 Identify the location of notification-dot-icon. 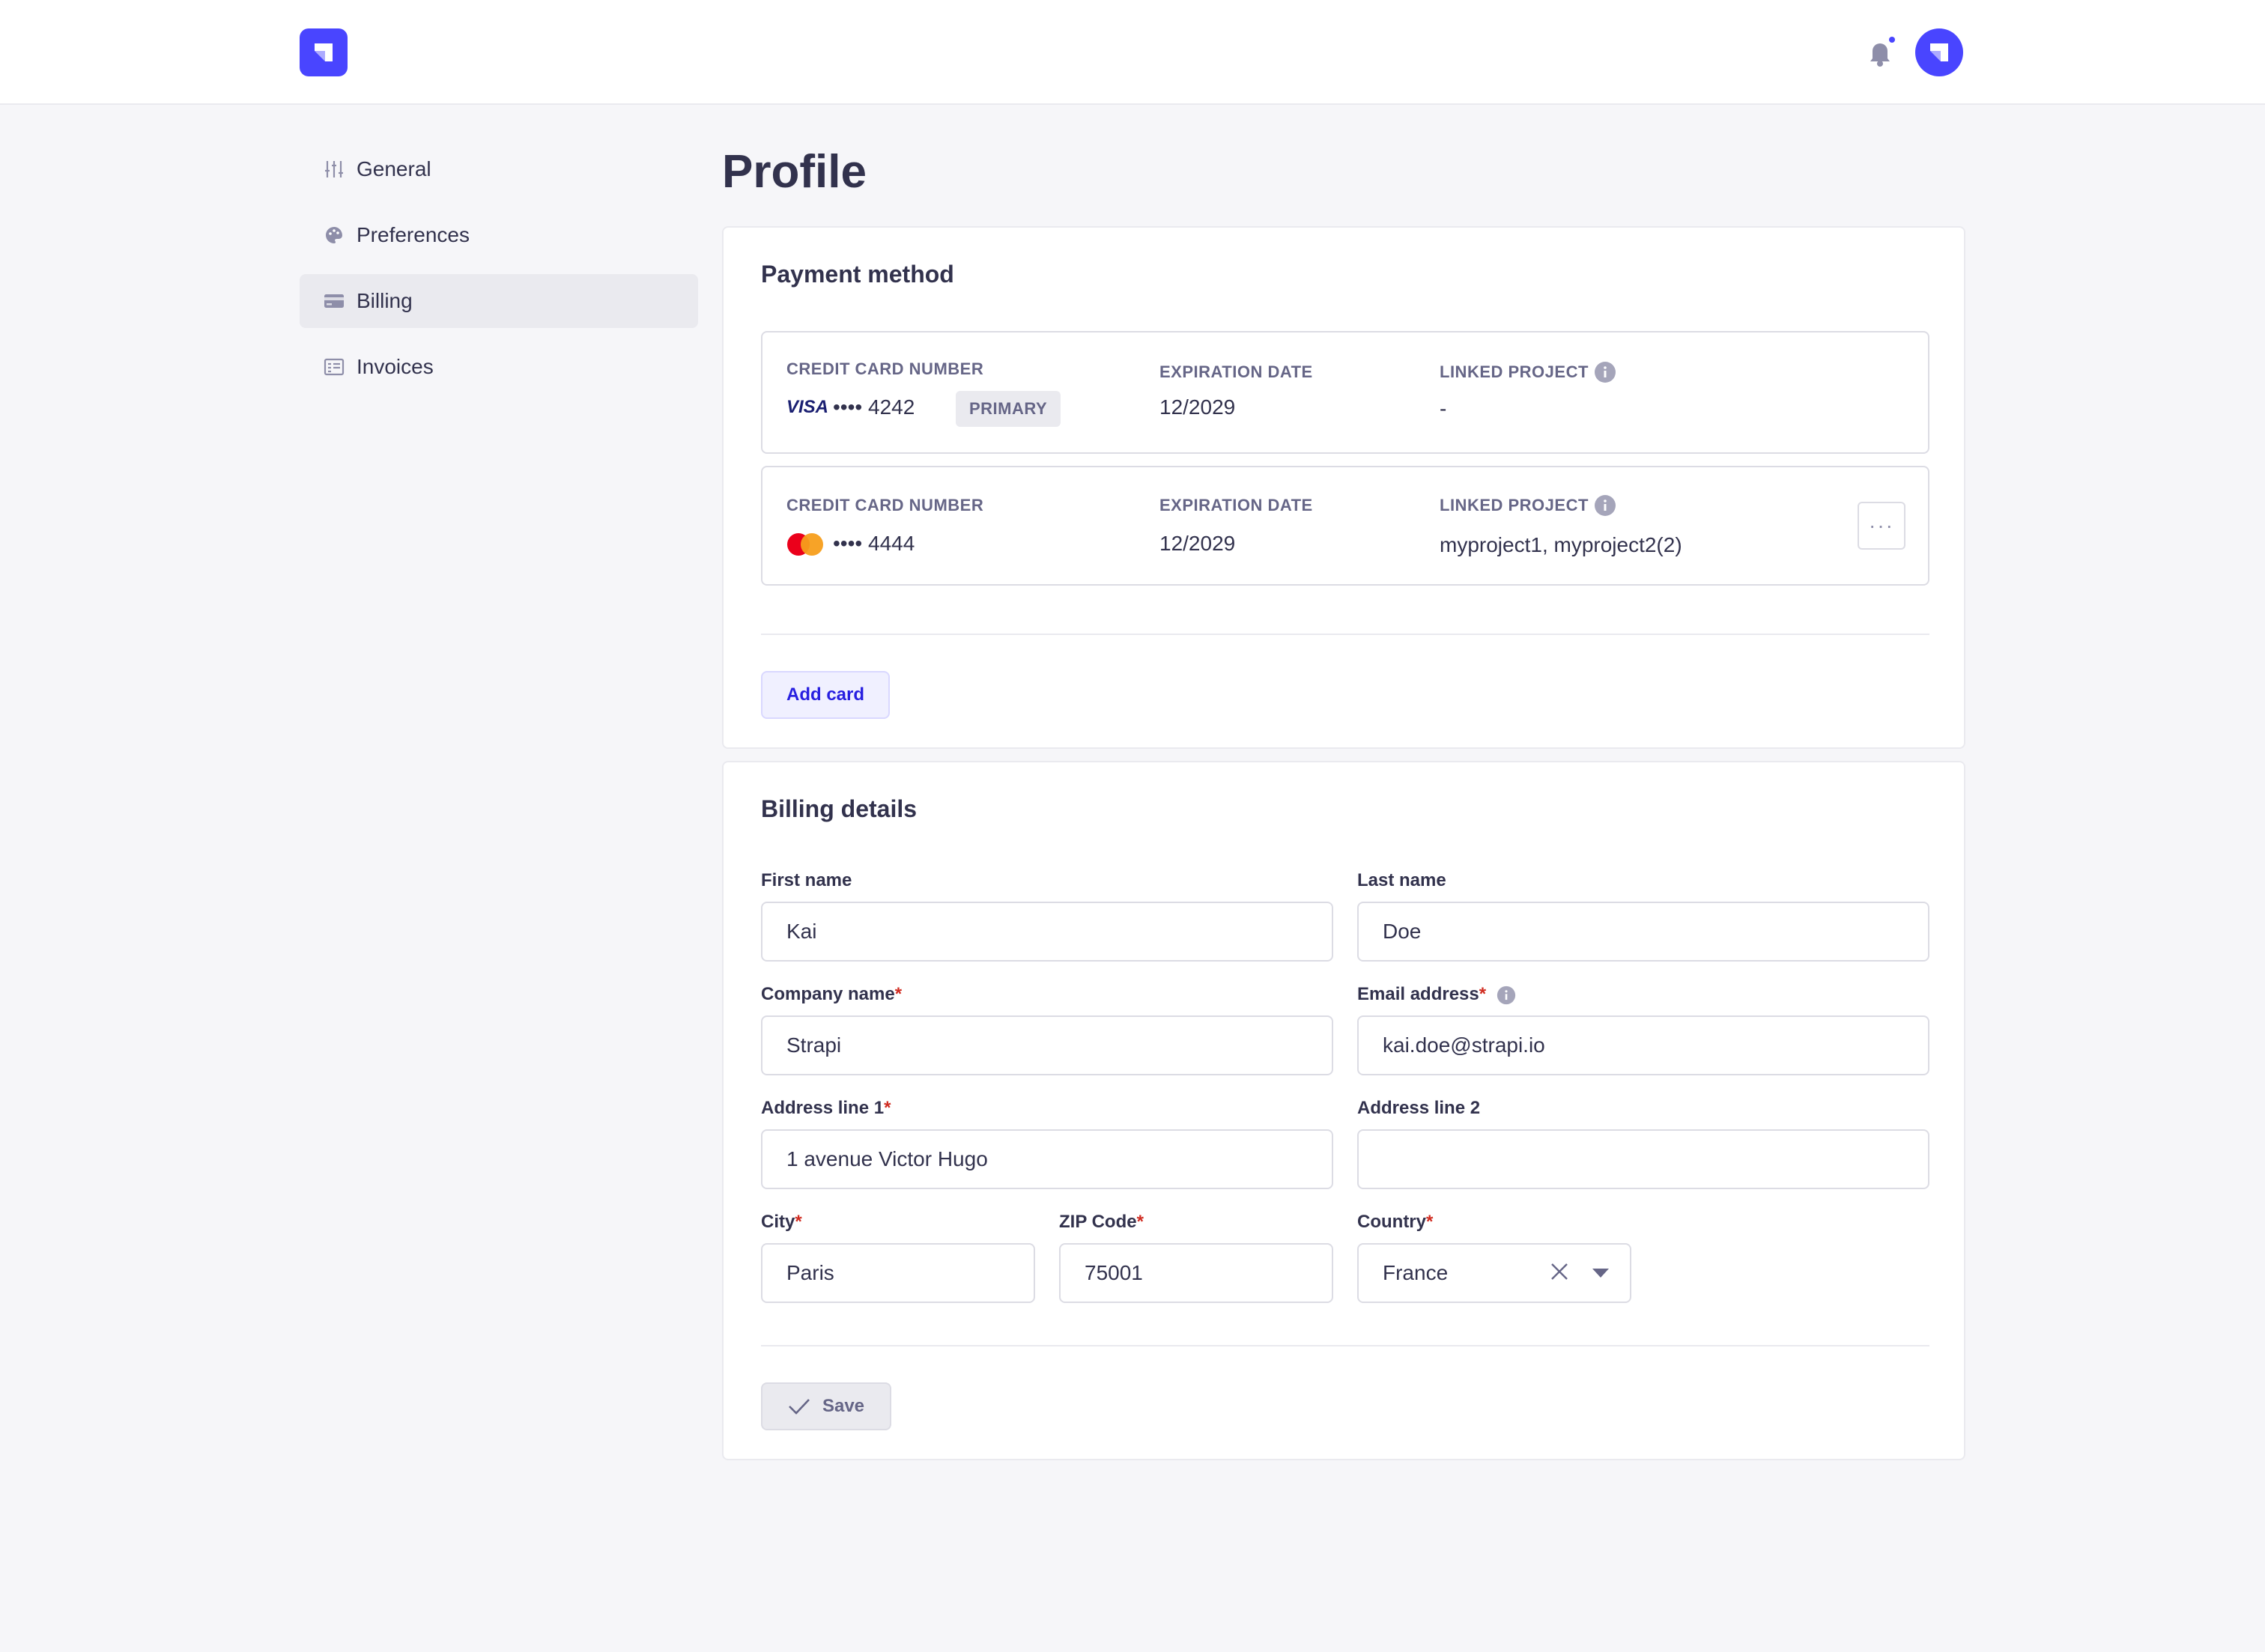
(1892, 40).